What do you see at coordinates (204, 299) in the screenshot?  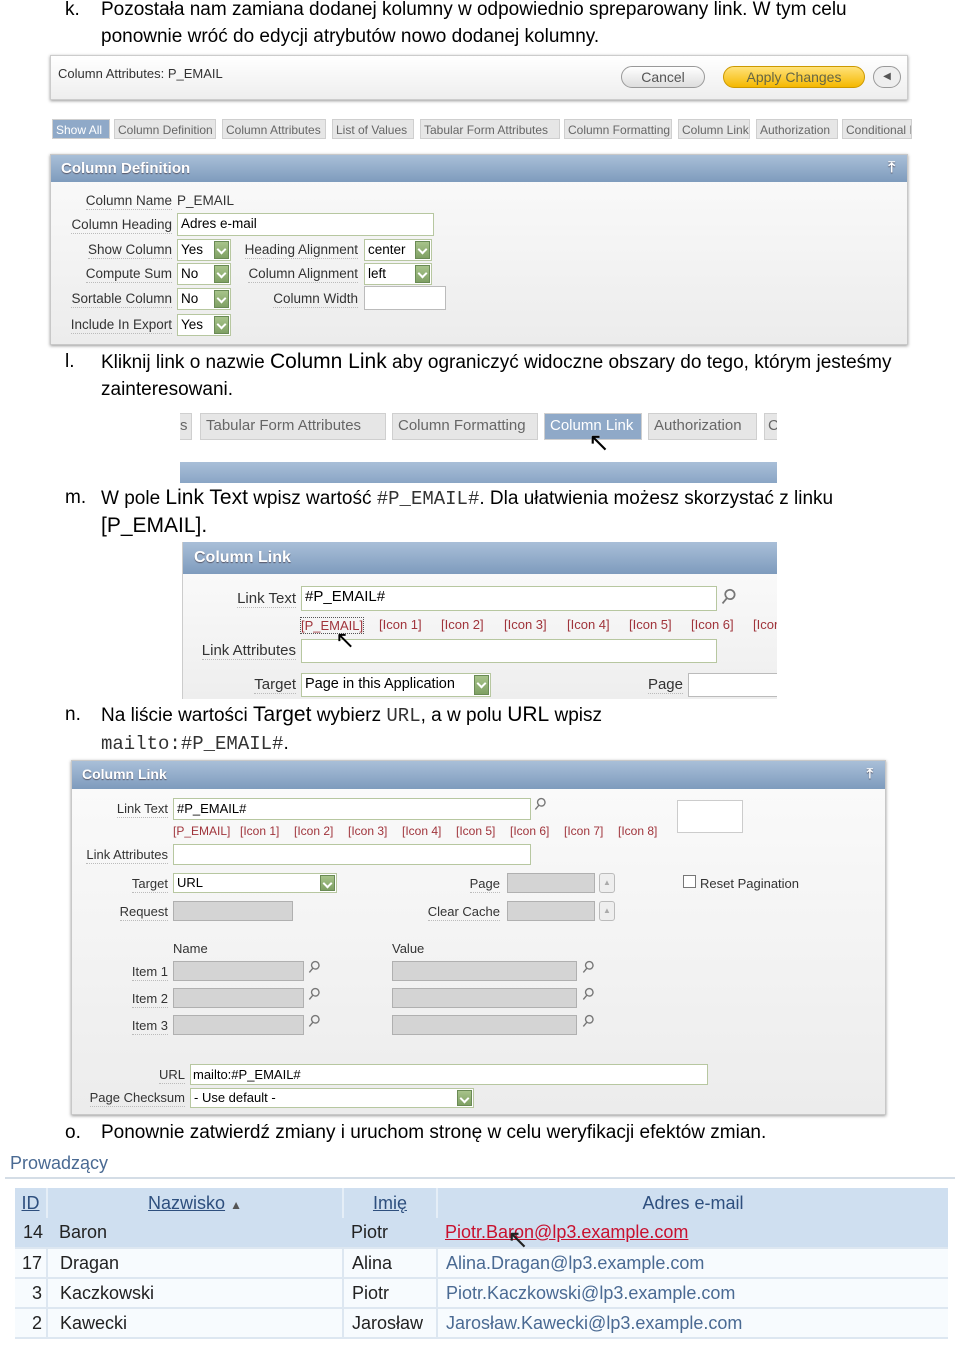 I see `sortable-column-select: No` at bounding box center [204, 299].